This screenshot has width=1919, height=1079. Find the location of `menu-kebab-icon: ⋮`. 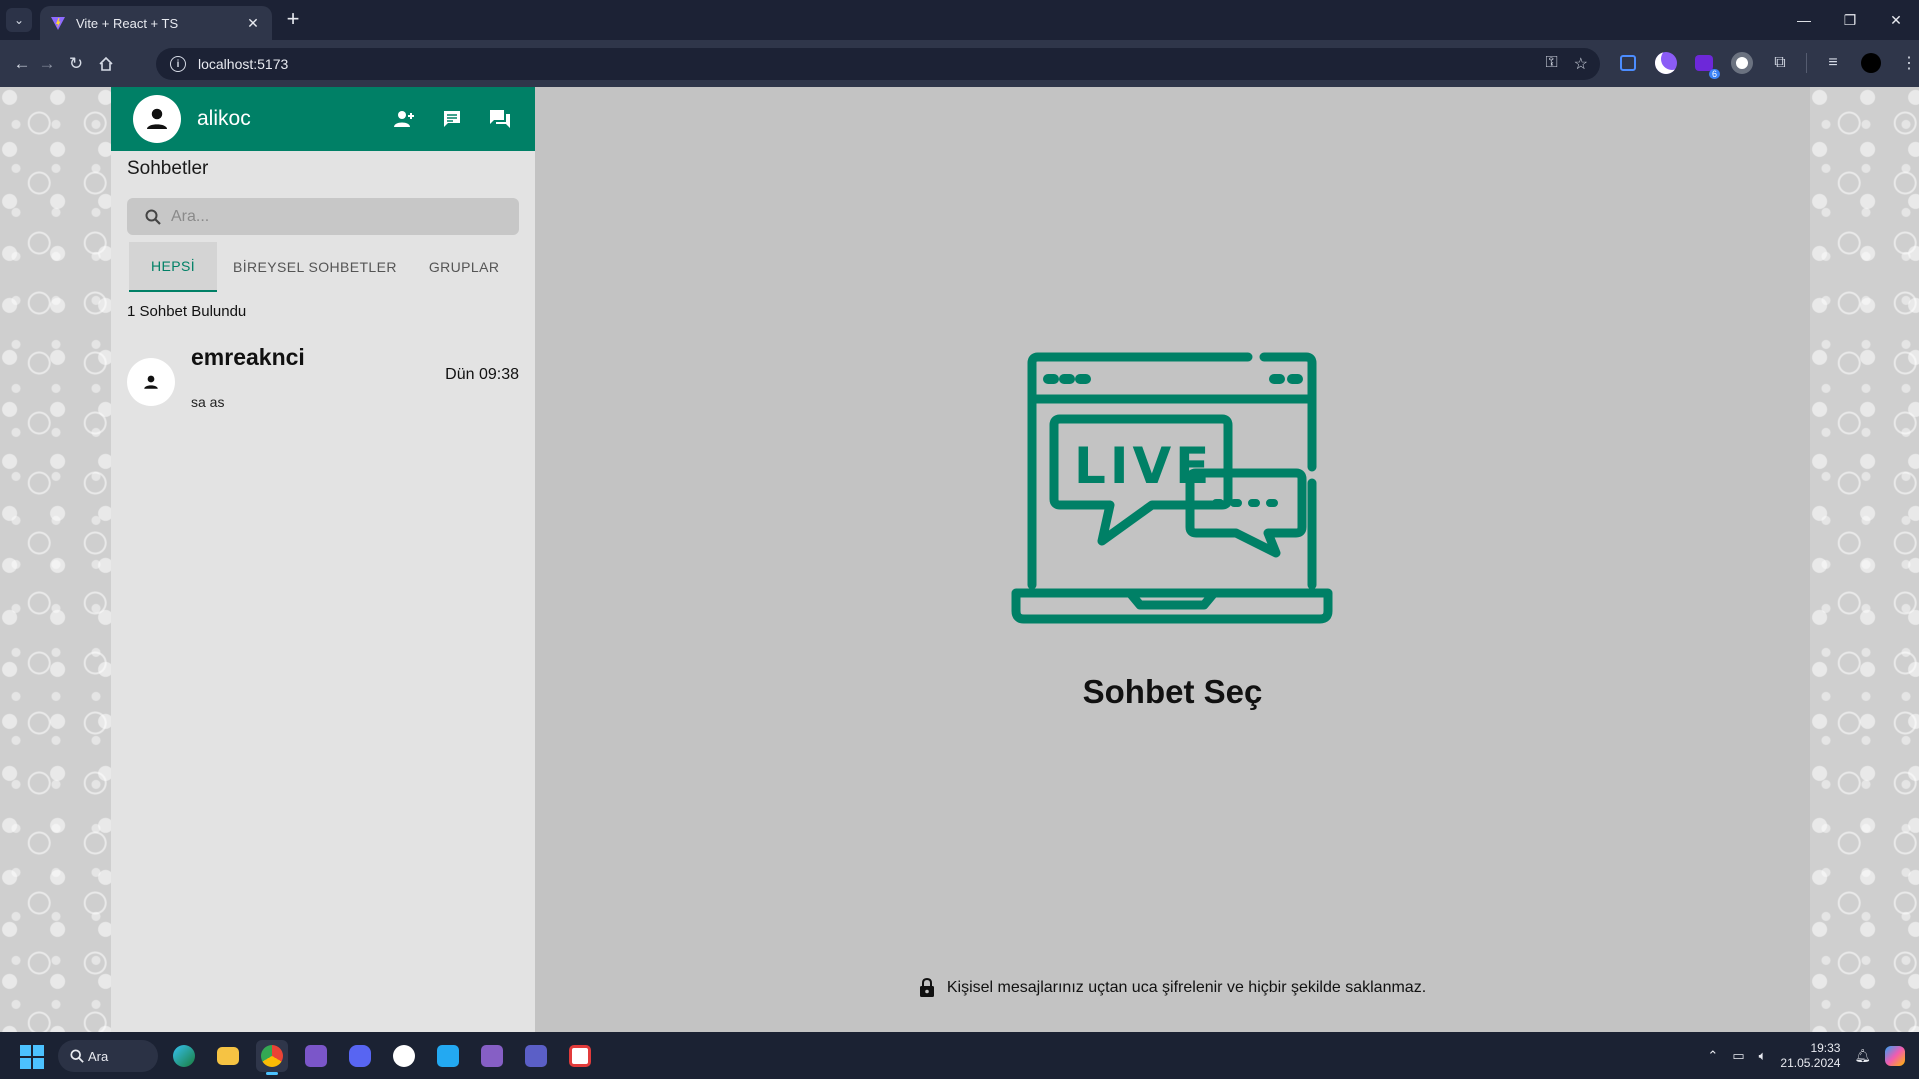

menu-kebab-icon: ⋮ is located at coordinates (1908, 63).